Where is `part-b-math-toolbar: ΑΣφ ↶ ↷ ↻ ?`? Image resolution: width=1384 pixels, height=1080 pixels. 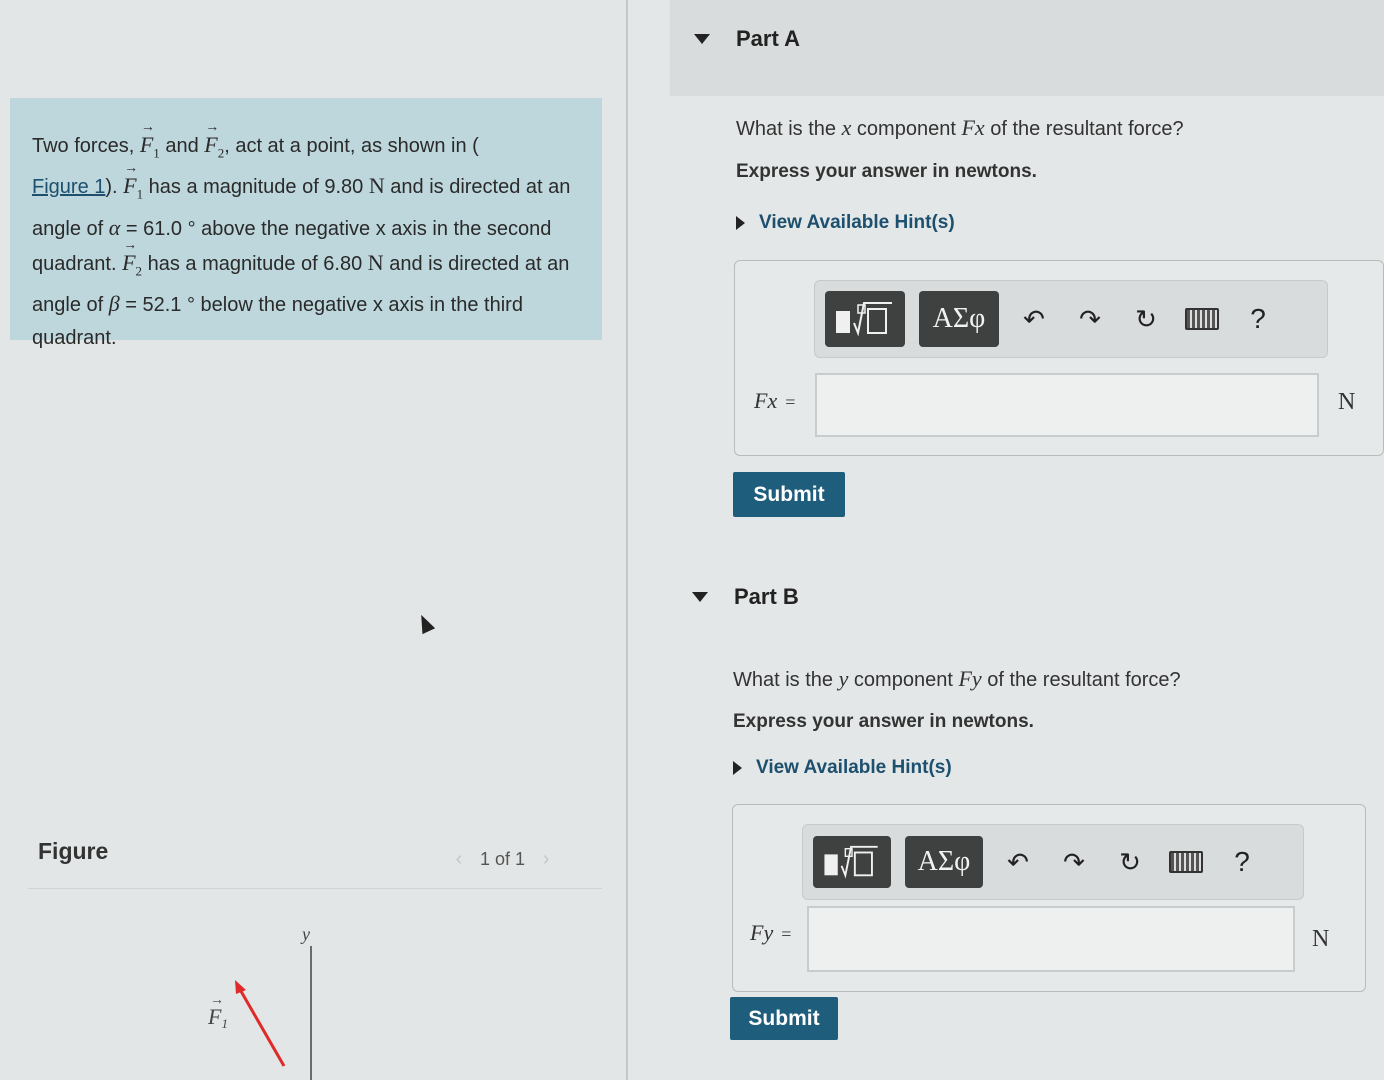 part-b-math-toolbar: ΑΣφ ↶ ↷ ↻ ? is located at coordinates (1053, 862).